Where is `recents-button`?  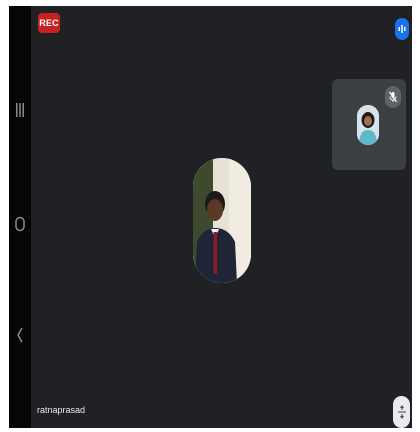
recents-button is located at coordinates (20, 110).